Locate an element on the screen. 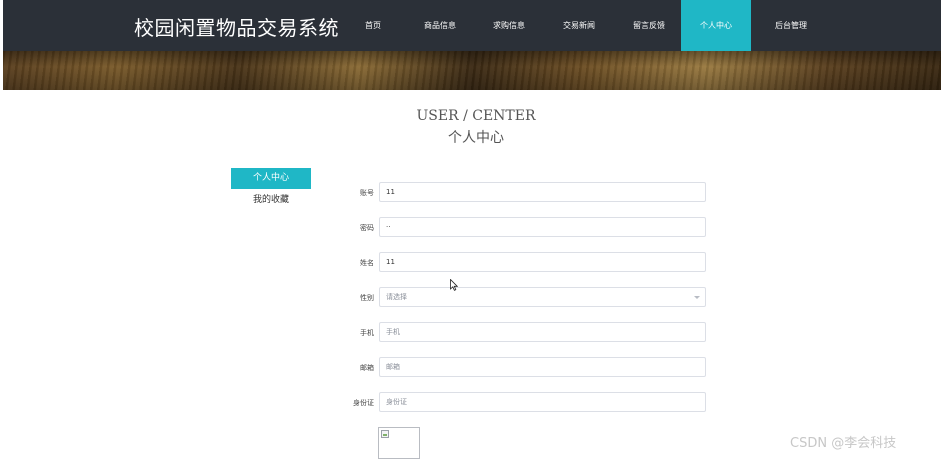  nav-products: 商品信息 is located at coordinates (440, 25).